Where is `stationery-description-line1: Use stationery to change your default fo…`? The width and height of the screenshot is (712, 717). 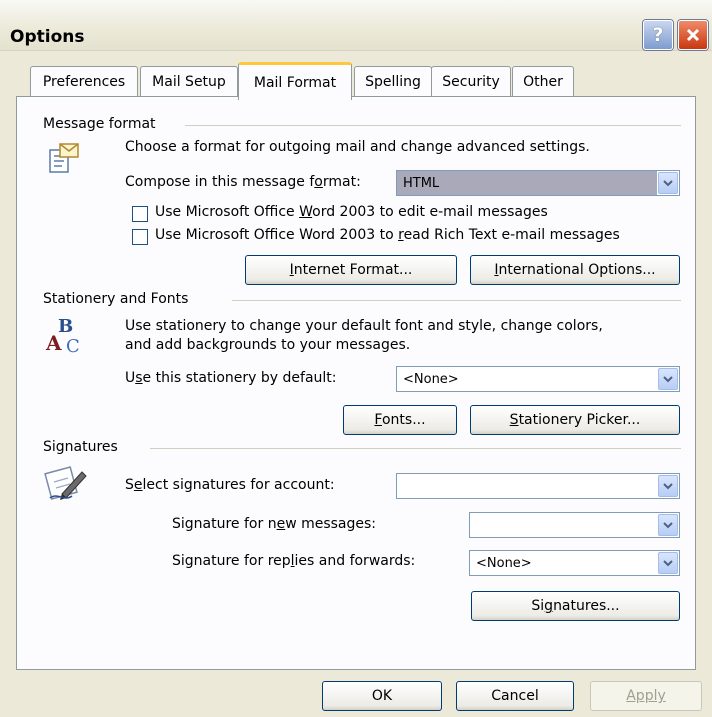 stationery-description-line1: Use stationery to change your default fo… is located at coordinates (364, 326).